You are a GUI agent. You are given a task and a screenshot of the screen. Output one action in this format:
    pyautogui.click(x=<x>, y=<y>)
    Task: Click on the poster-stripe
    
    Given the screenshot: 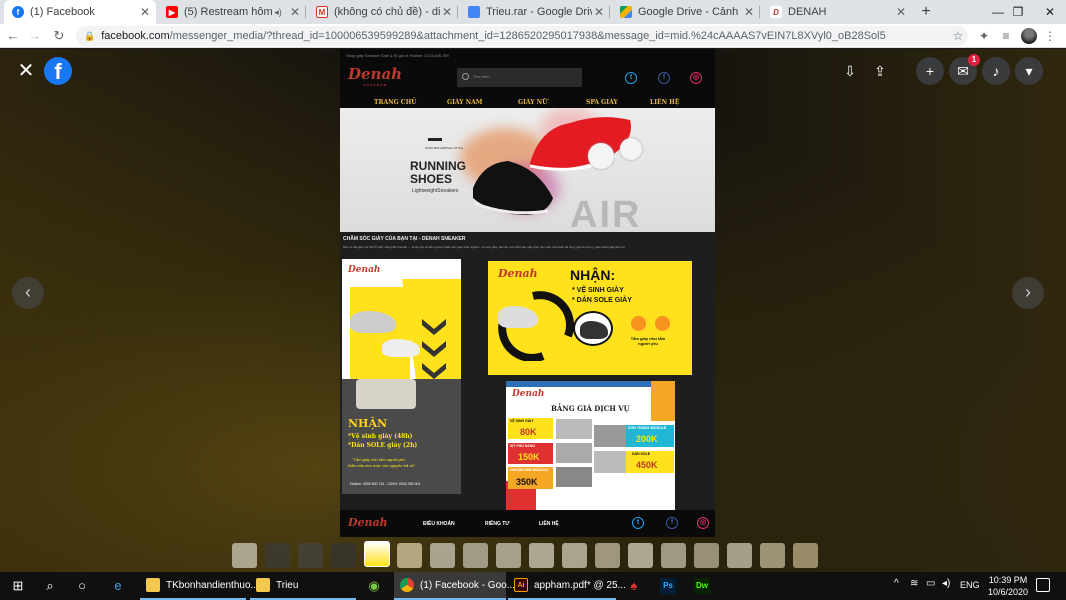 What is the action you would take?
    pyautogui.click(x=663, y=401)
    